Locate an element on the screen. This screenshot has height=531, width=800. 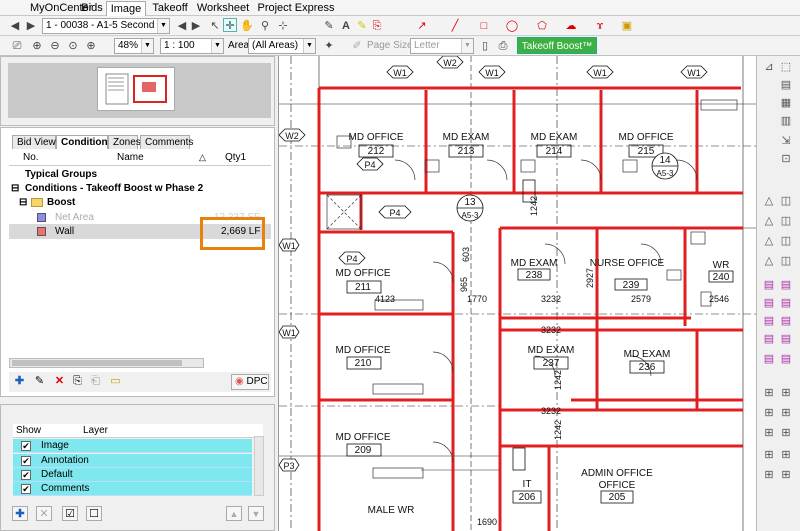
zoom-in-icon: ⊕ is located at coordinates (37, 46).